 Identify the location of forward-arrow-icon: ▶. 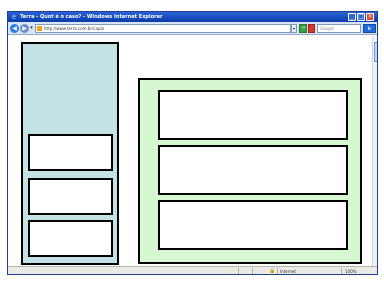
(24, 28).